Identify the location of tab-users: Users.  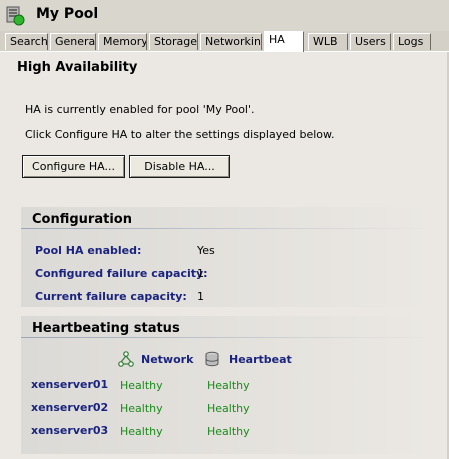
(370, 41).